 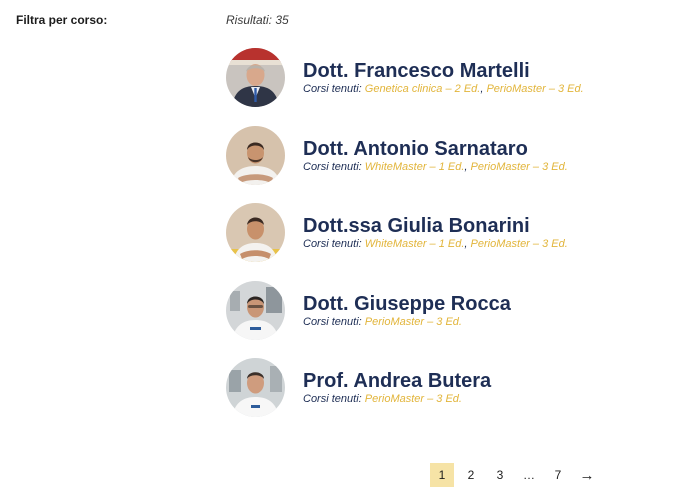 What do you see at coordinates (257, 20) in the screenshot?
I see `results-count: Risultati: 35` at bounding box center [257, 20].